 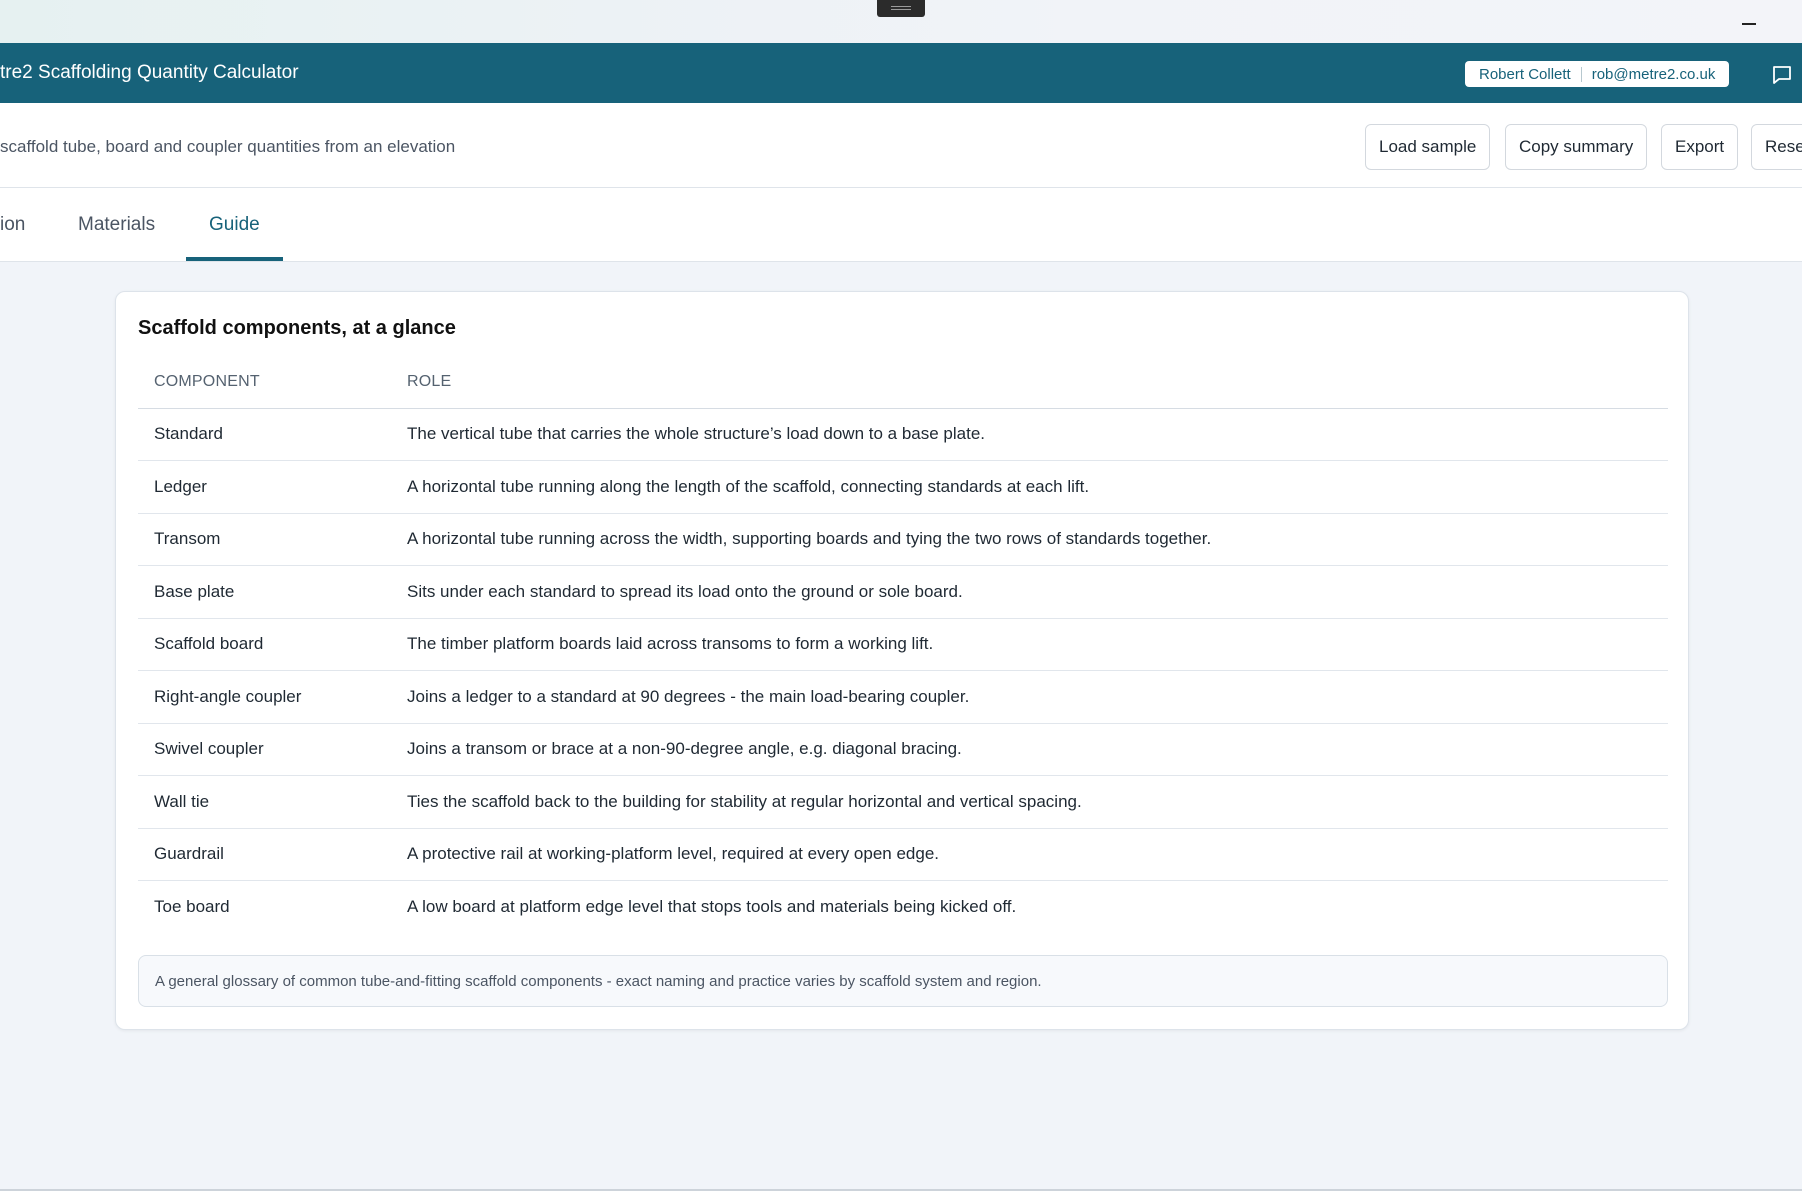 I want to click on table-header-row: COMPONENT ROLE, so click(x=903, y=382).